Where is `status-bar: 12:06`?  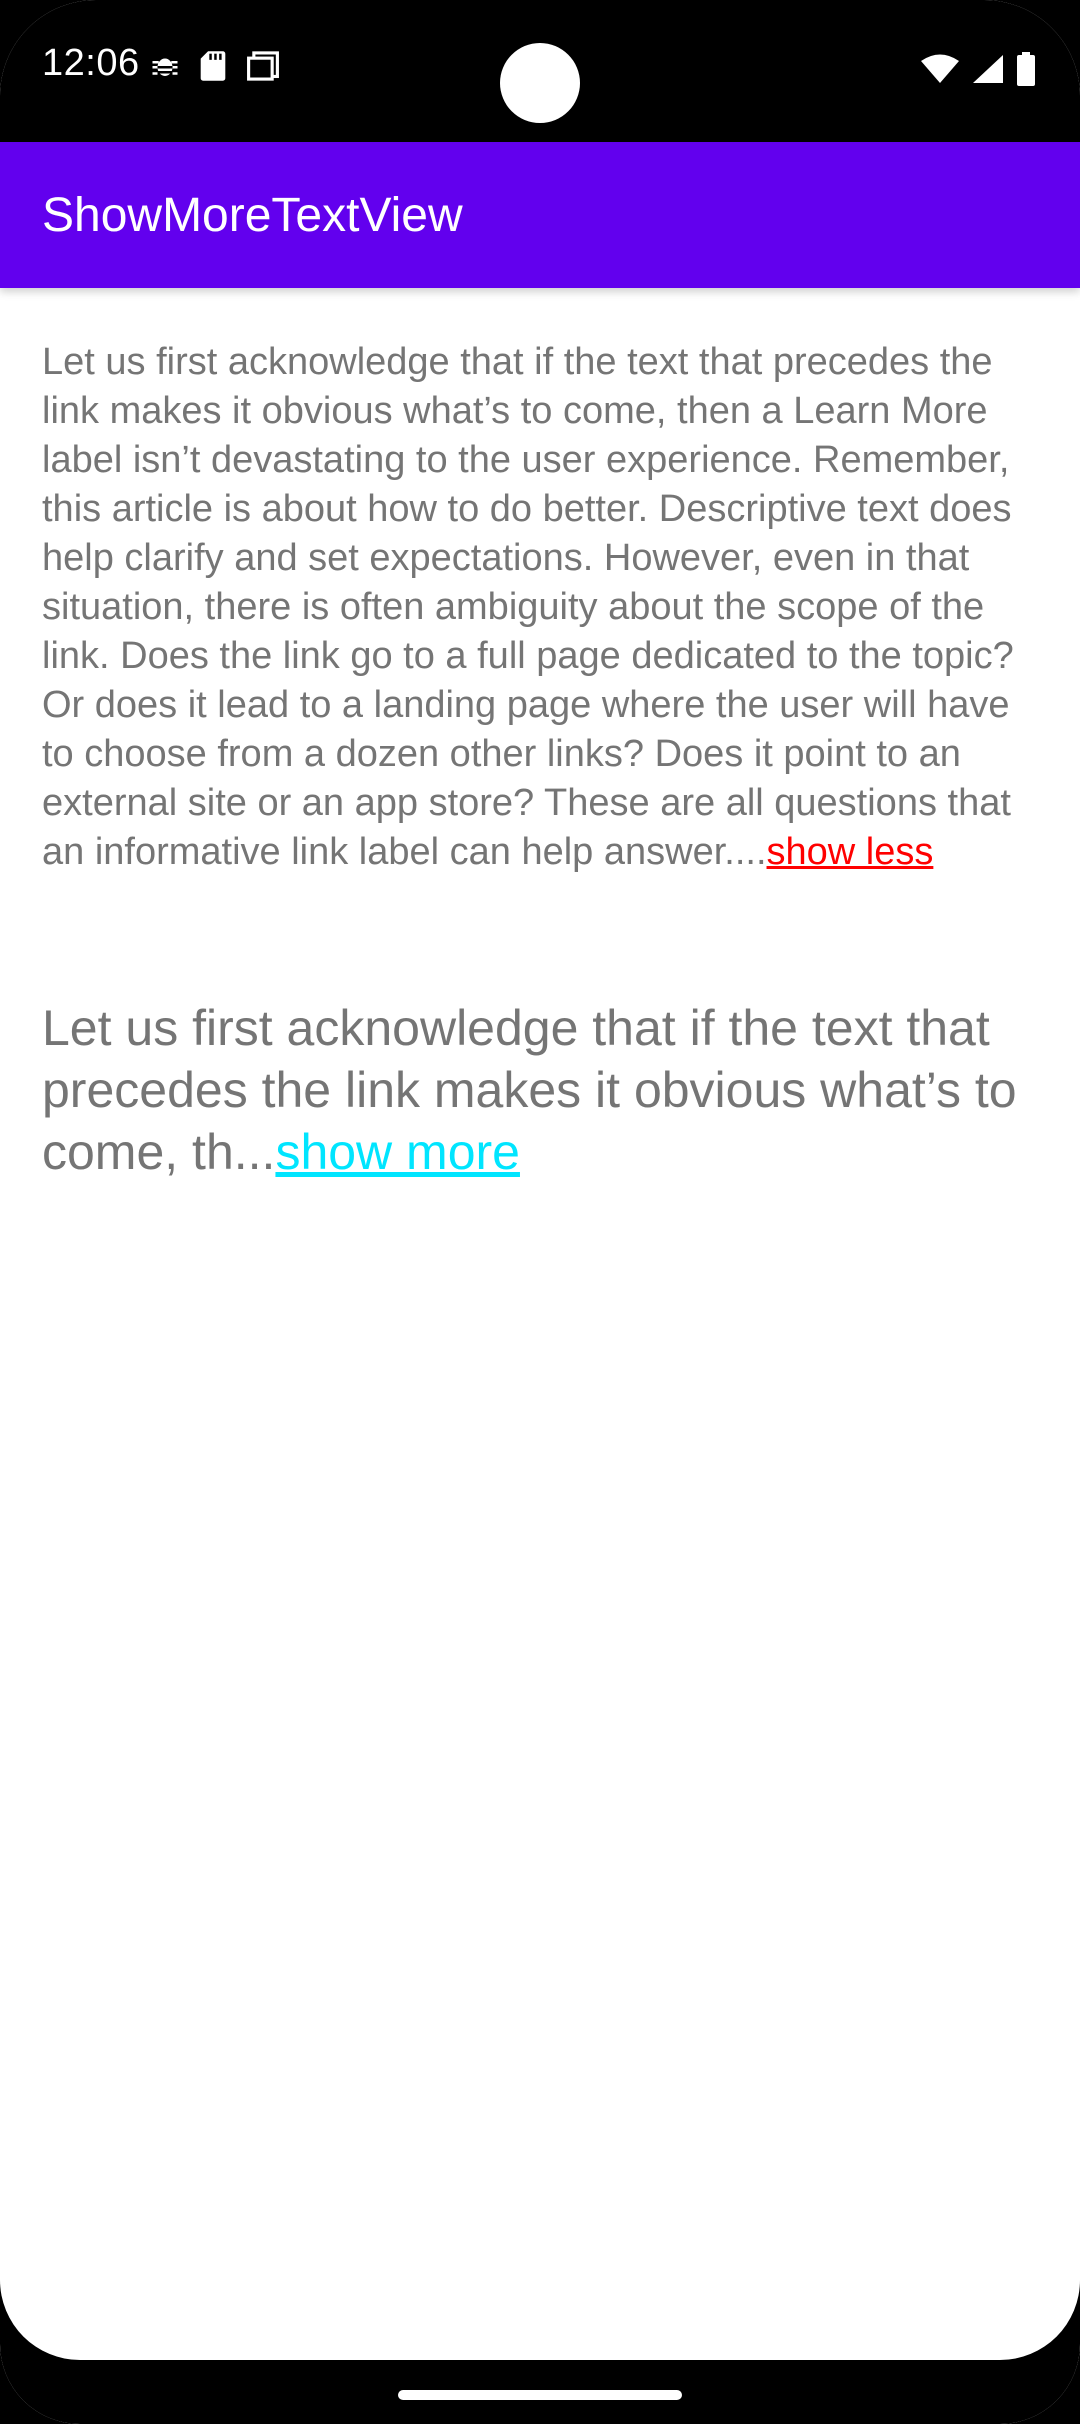
status-bar: 12:06 is located at coordinates (540, 71).